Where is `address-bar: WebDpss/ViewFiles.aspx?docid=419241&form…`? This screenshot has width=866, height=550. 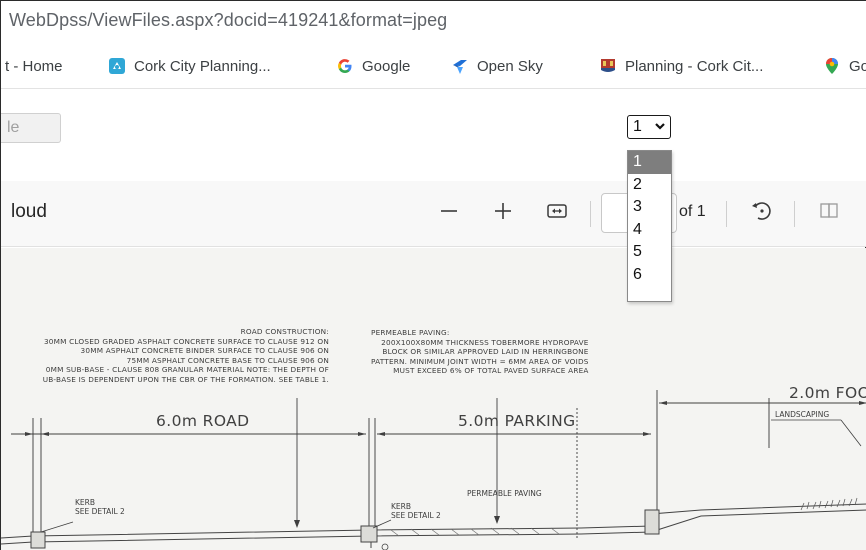 address-bar: WebDpss/ViewFiles.aspx?docid=419241&form… is located at coordinates (433, 22).